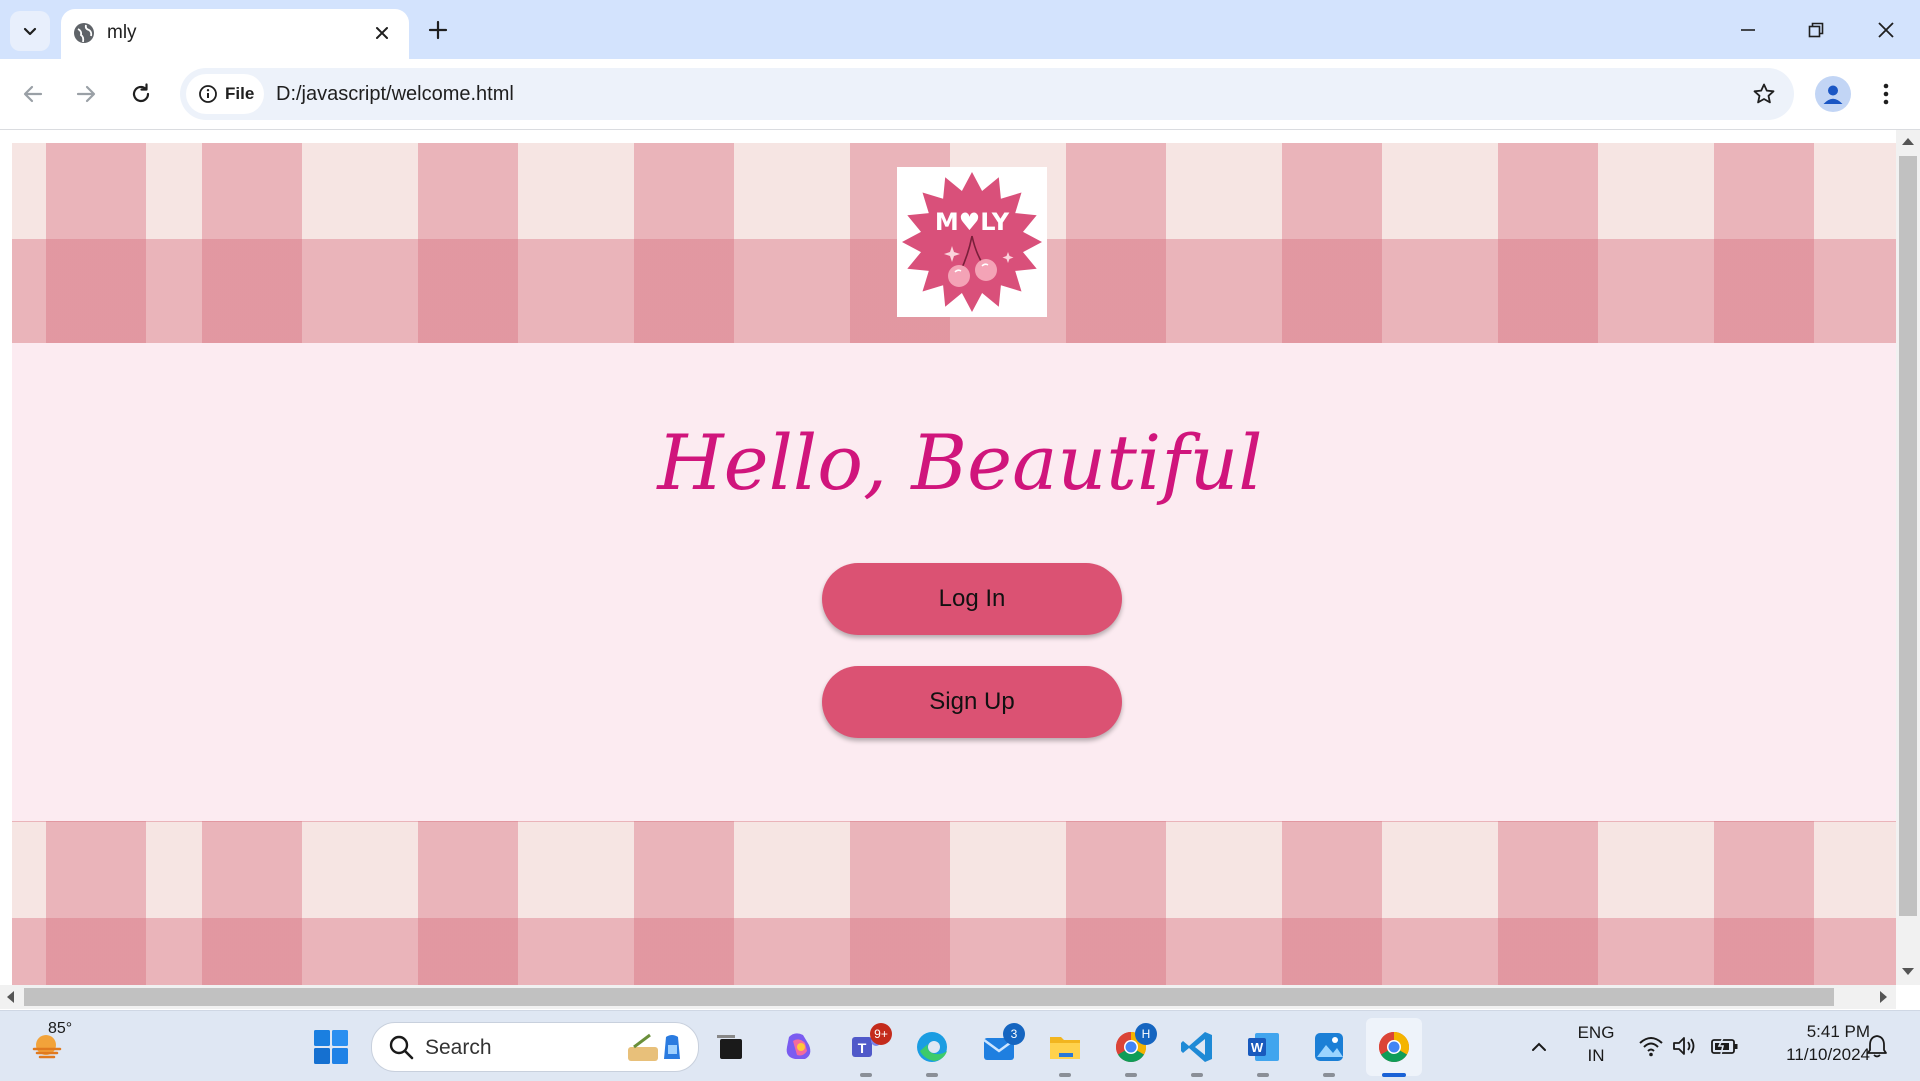  I want to click on battery-icon, so click(1725, 1046).